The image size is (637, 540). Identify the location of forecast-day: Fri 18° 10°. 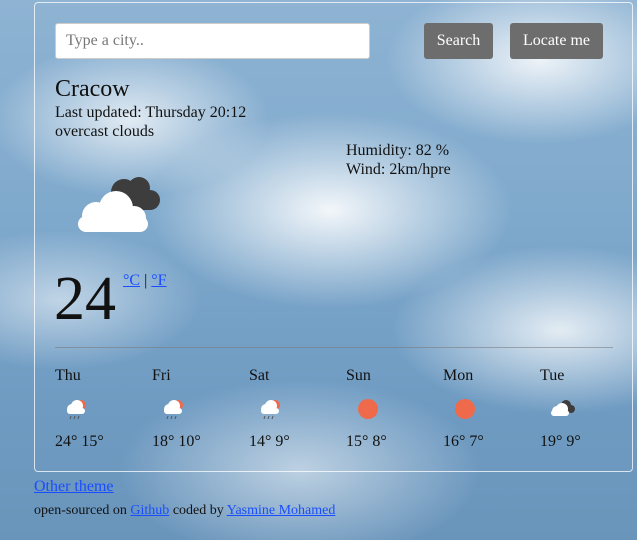
(197, 408).